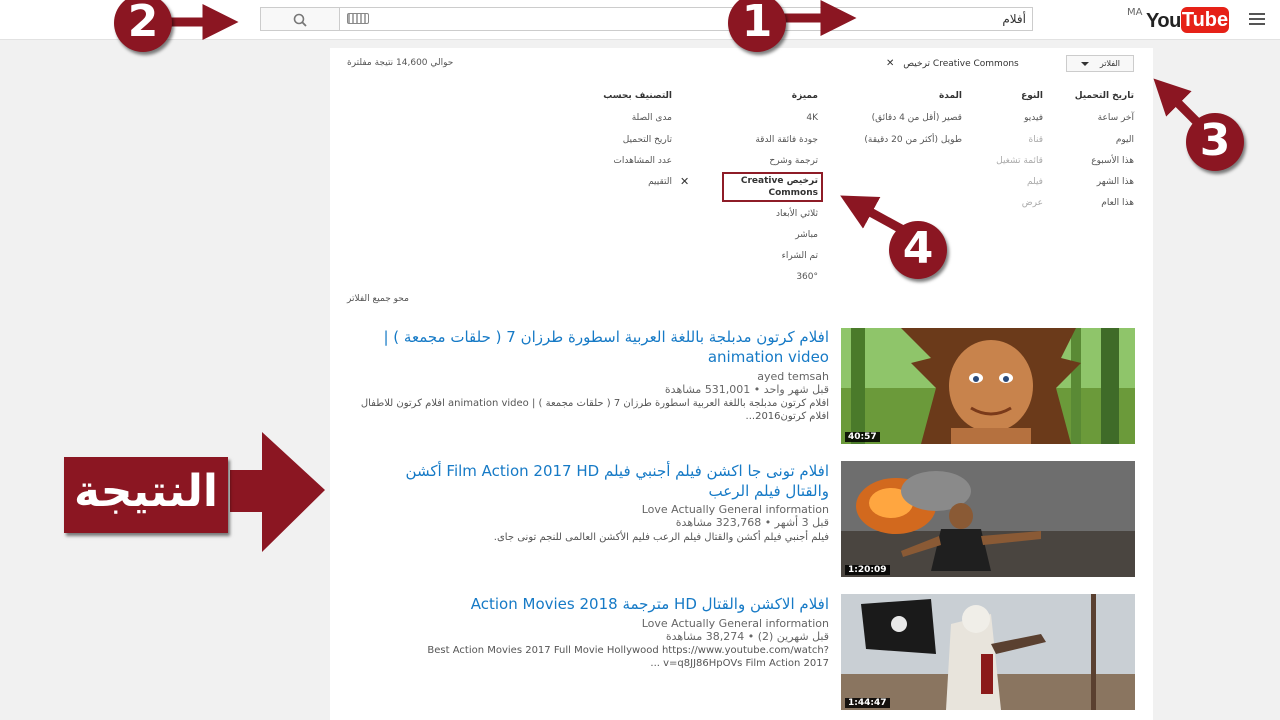 The width and height of the screenshot is (1280, 720). Describe the element at coordinates (918, 250) in the screenshot. I see `step-badge-4: 4` at that location.